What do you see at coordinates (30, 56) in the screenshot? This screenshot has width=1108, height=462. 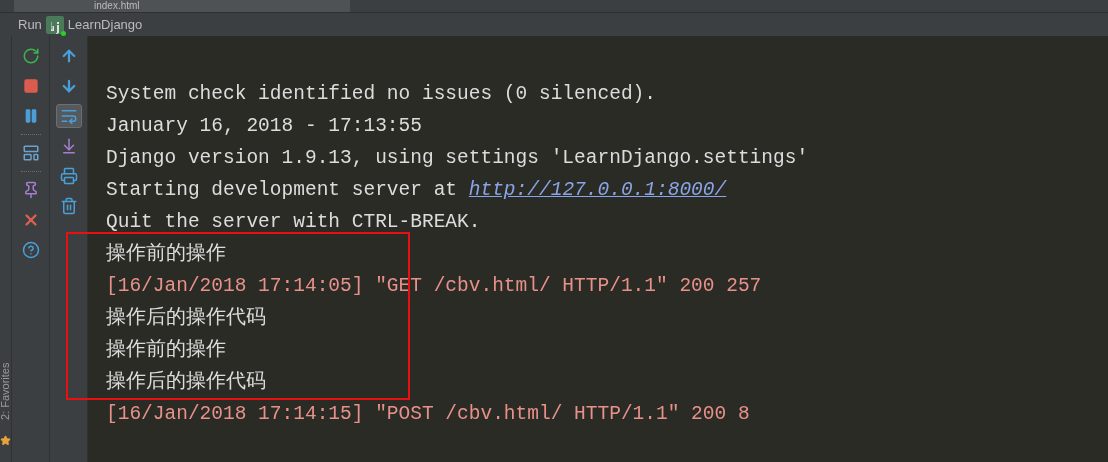 I see `rerun-icon` at bounding box center [30, 56].